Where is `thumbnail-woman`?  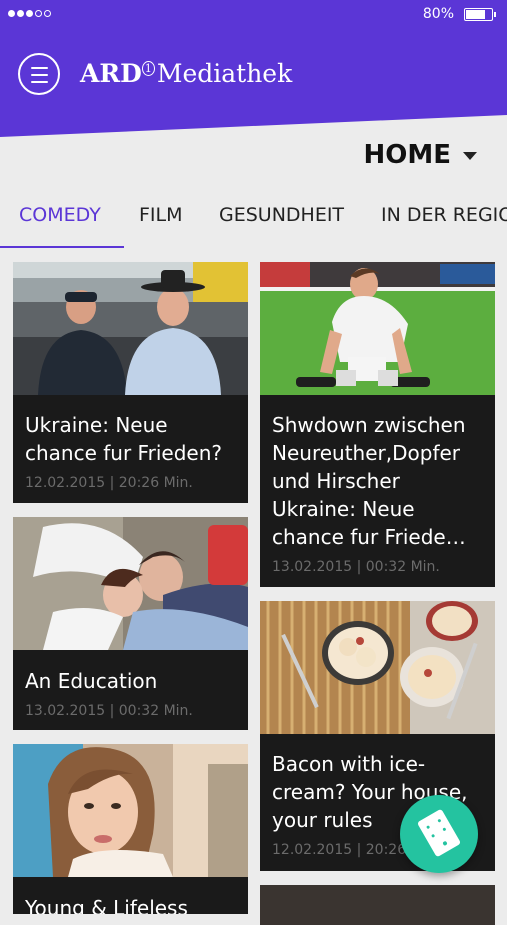
thumbnail-woman is located at coordinates (130, 810).